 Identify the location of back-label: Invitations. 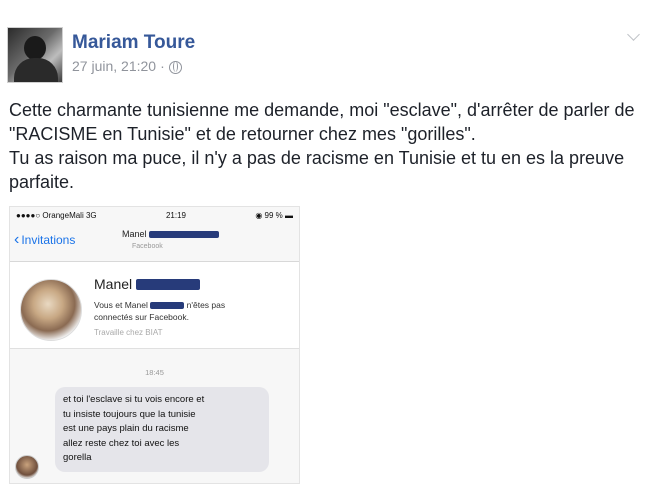
(48, 240).